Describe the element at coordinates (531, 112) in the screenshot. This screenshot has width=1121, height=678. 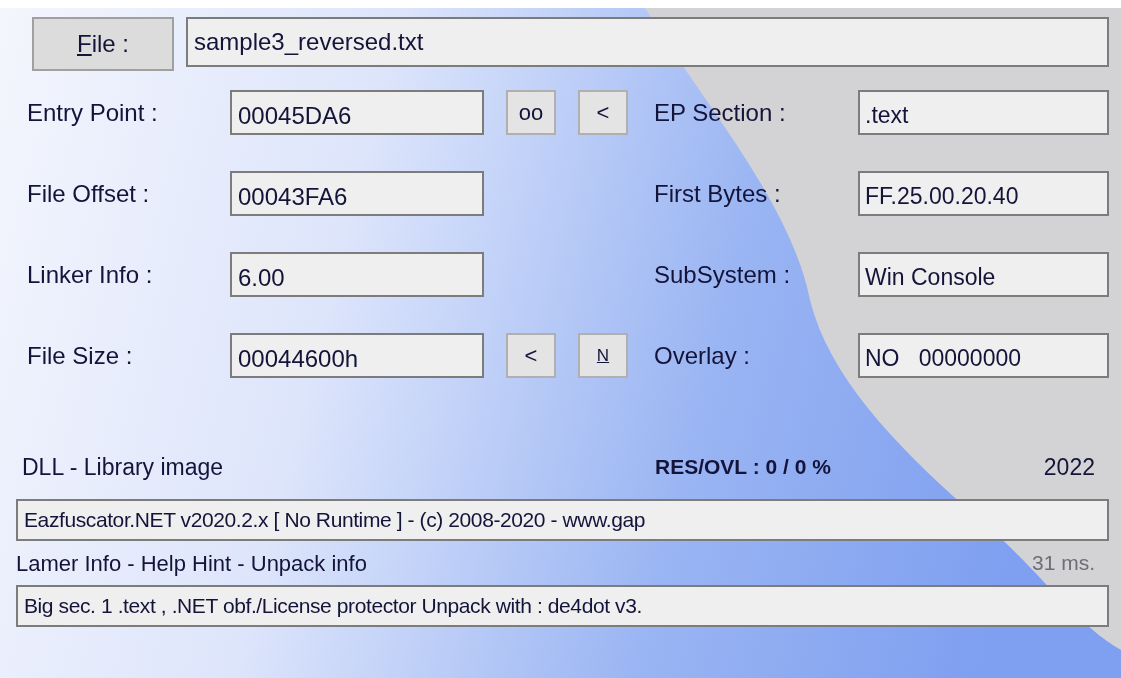
I see `tool-button: oo` at that location.